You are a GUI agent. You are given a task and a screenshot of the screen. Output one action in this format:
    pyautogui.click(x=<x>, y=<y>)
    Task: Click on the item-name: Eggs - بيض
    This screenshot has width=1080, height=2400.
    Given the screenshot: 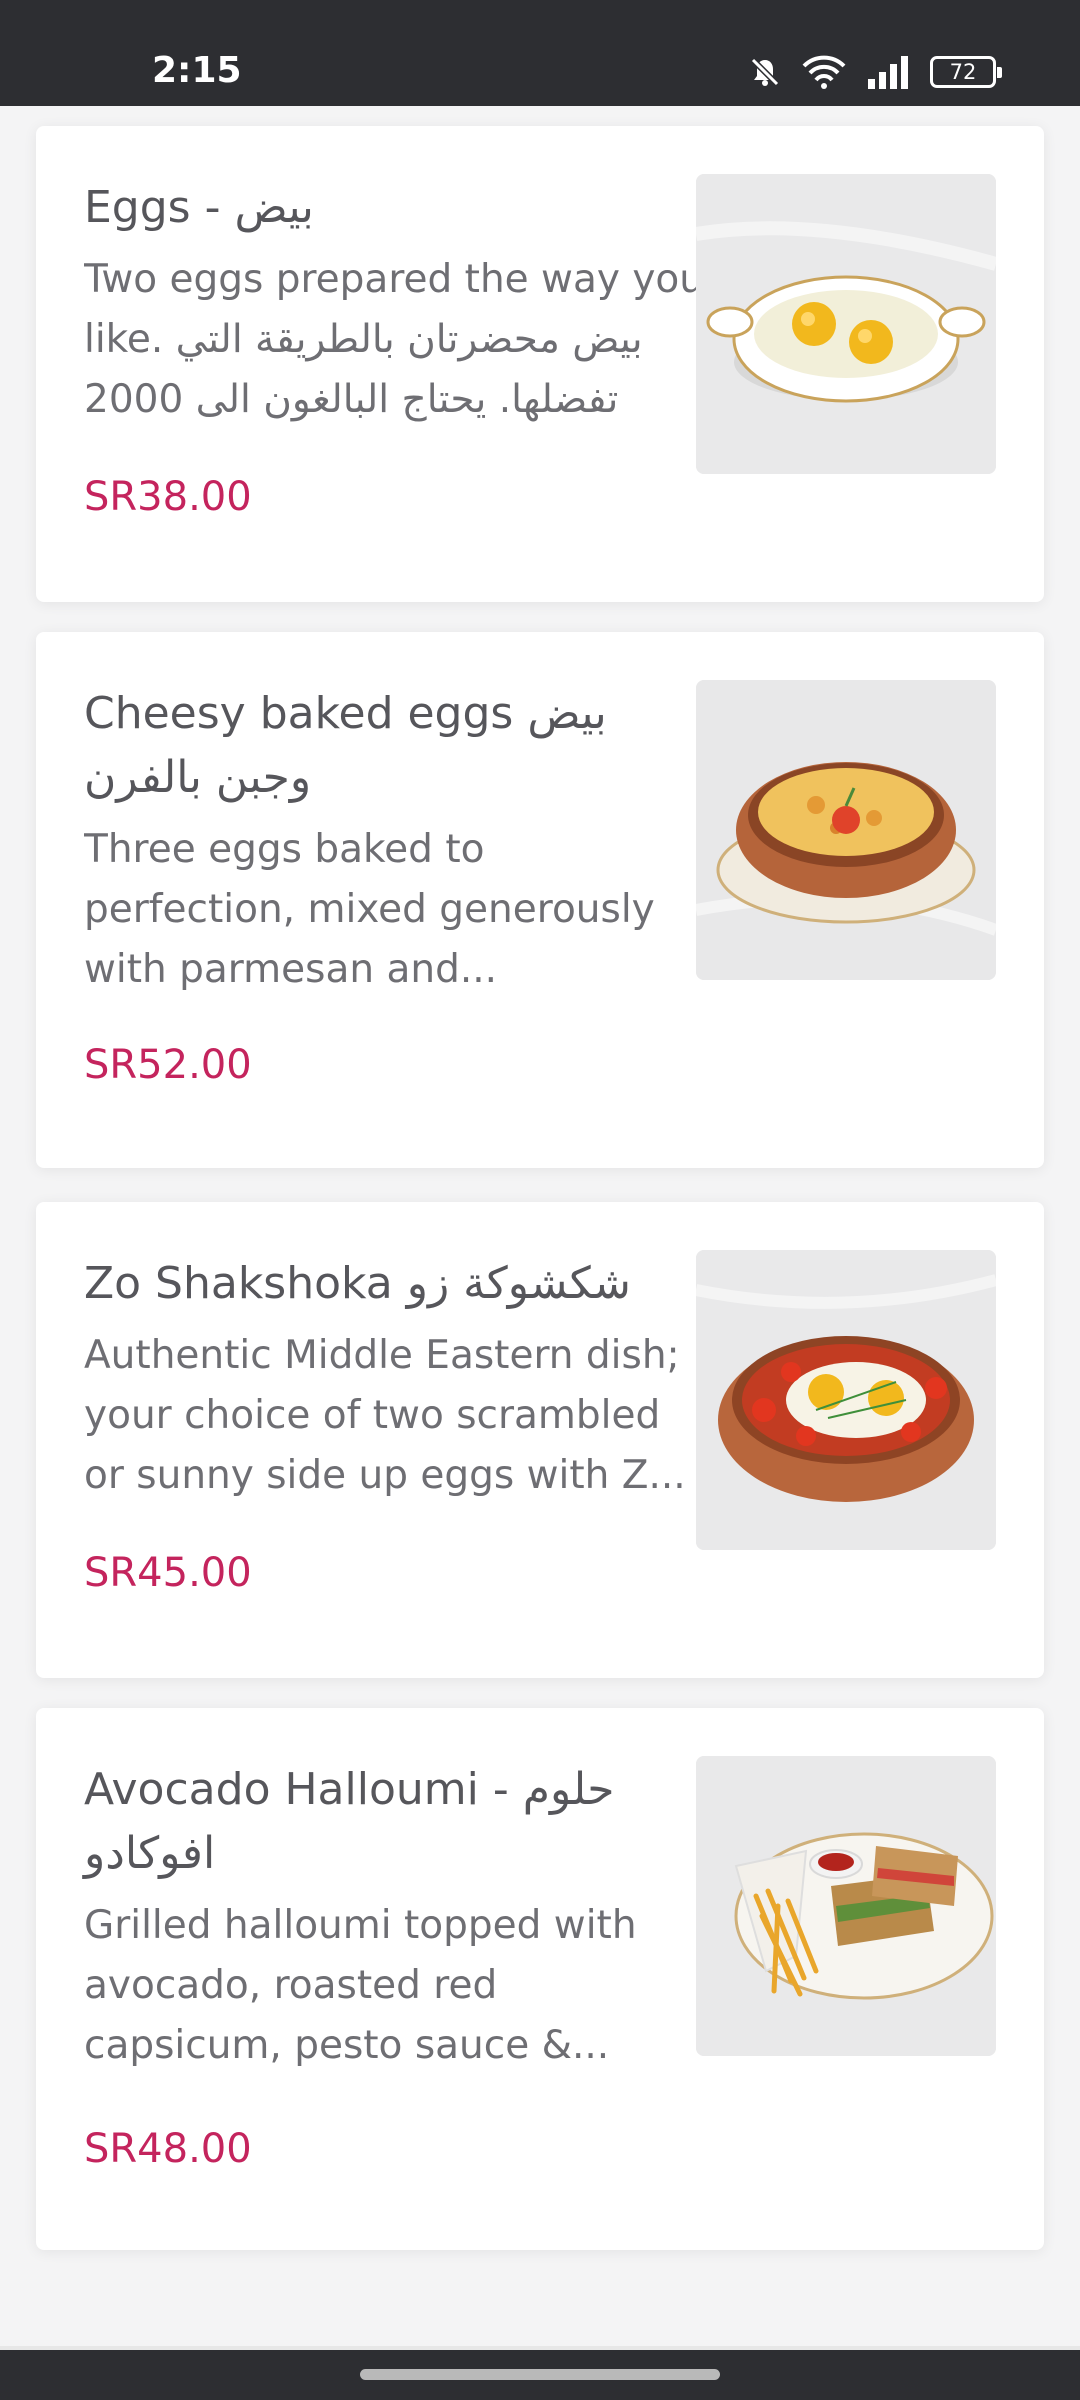 What is the action you would take?
    pyautogui.click(x=199, y=207)
    